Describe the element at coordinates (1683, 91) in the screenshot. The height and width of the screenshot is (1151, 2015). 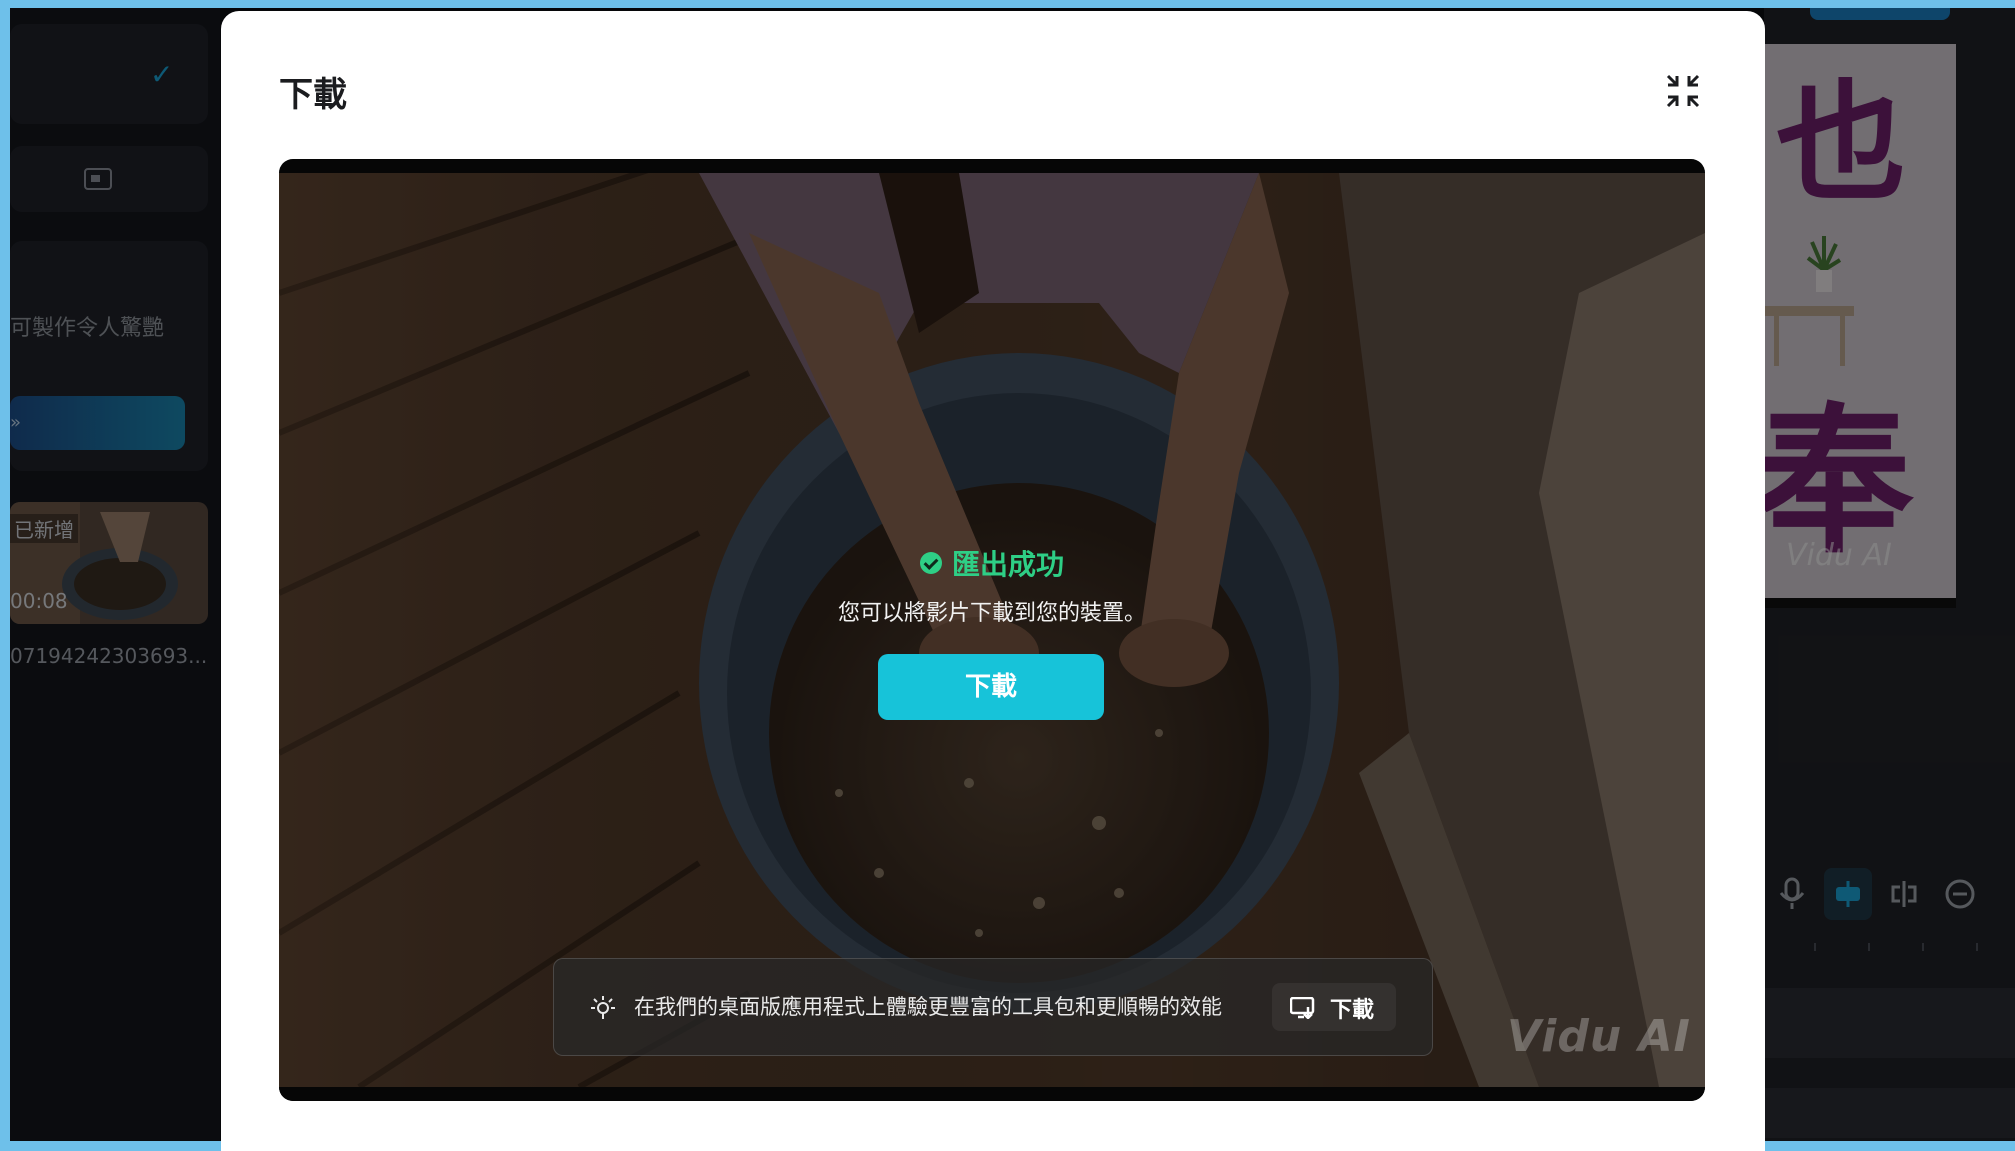
I see `collapse-icon` at that location.